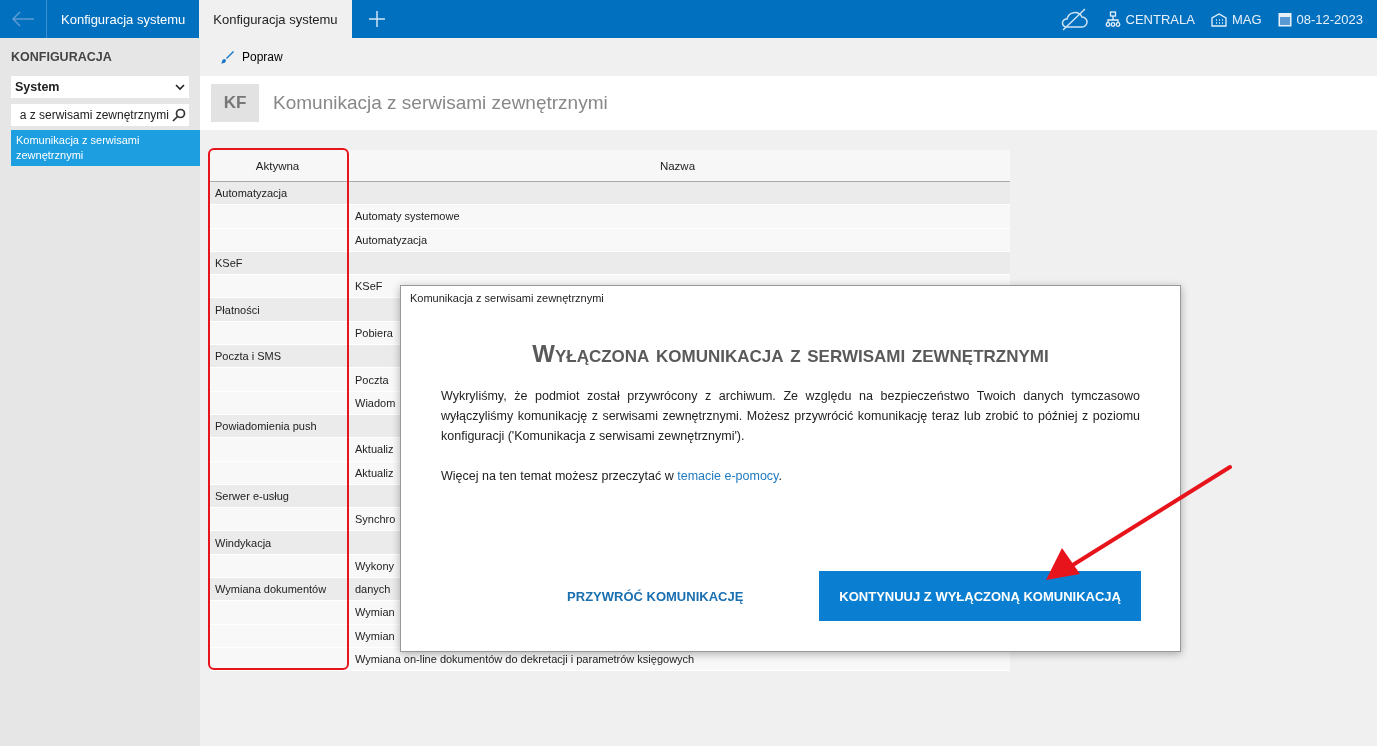  I want to click on sidebar-title: KONFIGURACJA, so click(62, 57).